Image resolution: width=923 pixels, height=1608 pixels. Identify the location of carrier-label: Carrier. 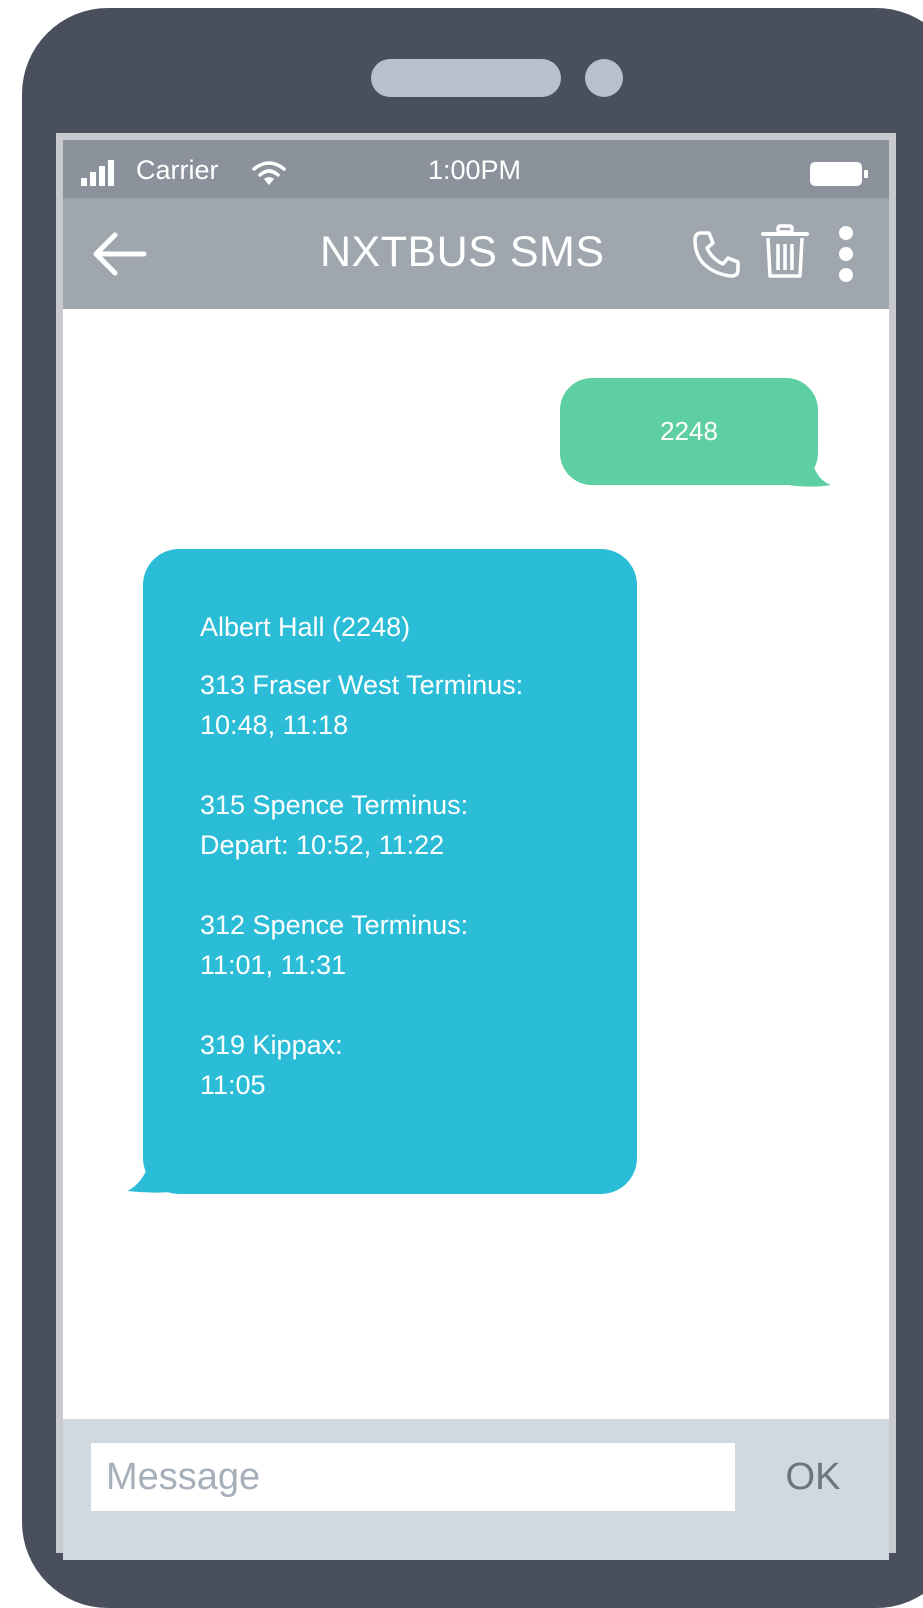
(177, 170).